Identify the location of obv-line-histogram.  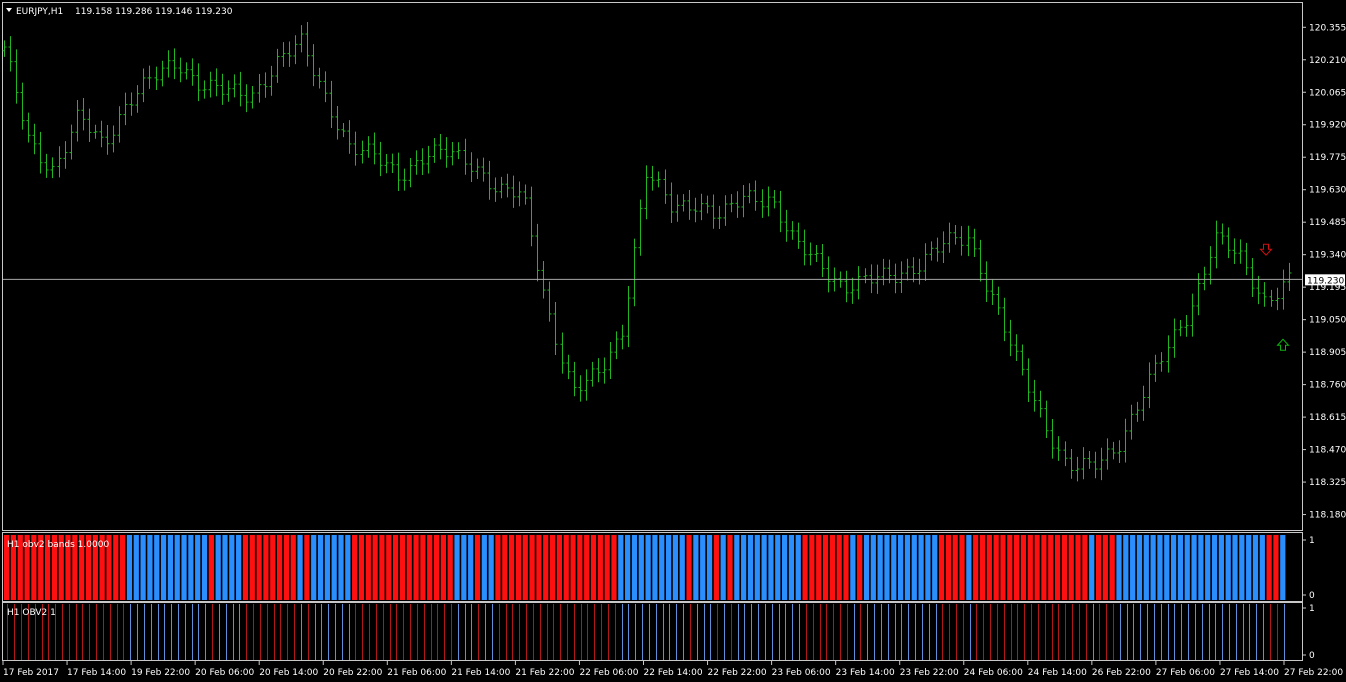
(646, 632).